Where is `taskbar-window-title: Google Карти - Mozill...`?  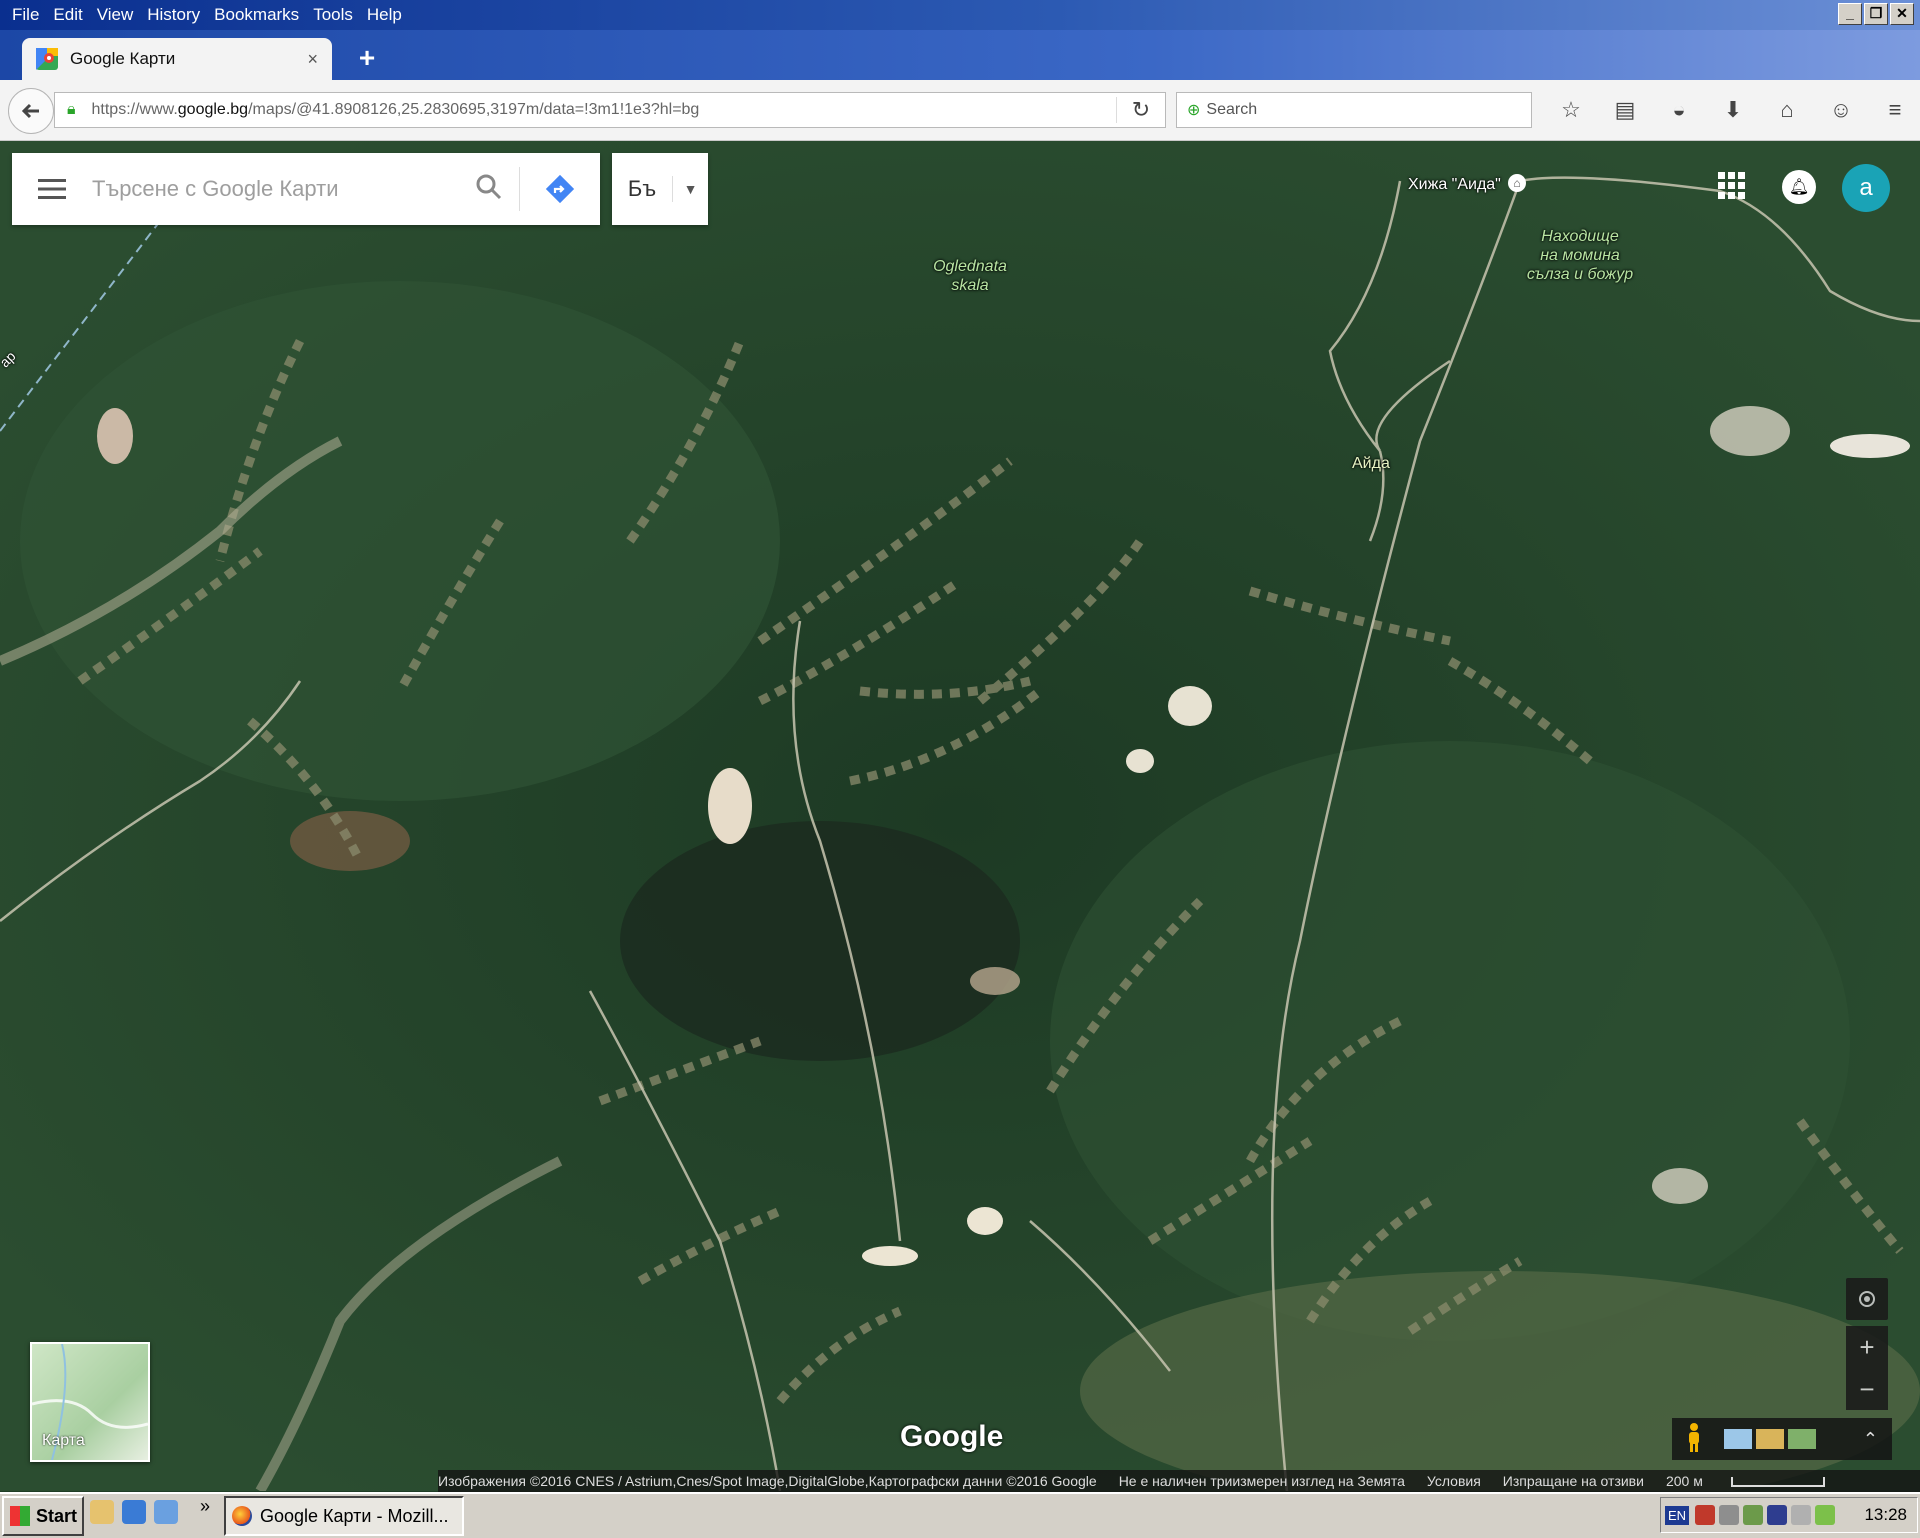 taskbar-window-title: Google Карти - Mozill... is located at coordinates (354, 1515).